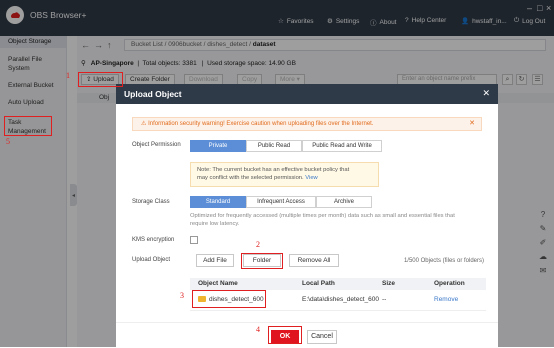 The width and height of the screenshot is (554, 348). Describe the element at coordinates (322, 337) in the screenshot. I see `cancel-button: Cancel` at that location.